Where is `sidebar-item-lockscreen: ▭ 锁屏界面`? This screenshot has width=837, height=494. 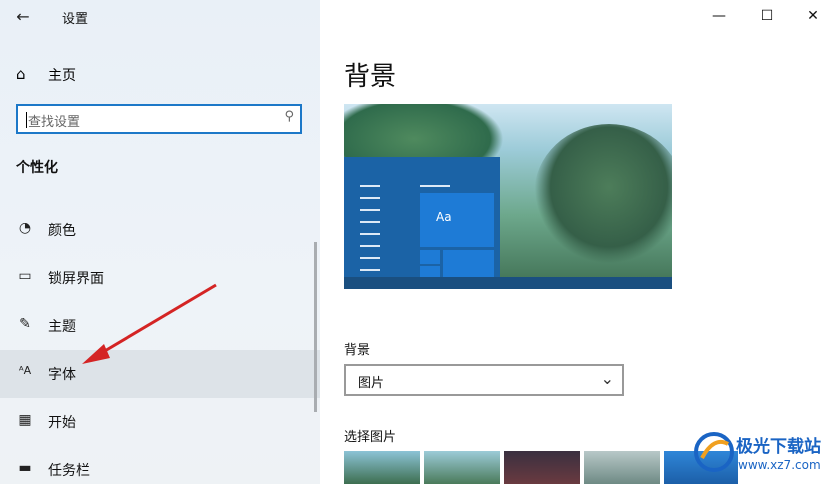
sidebar-item-lockscreen: ▭ 锁屏界面 is located at coordinates (160, 278).